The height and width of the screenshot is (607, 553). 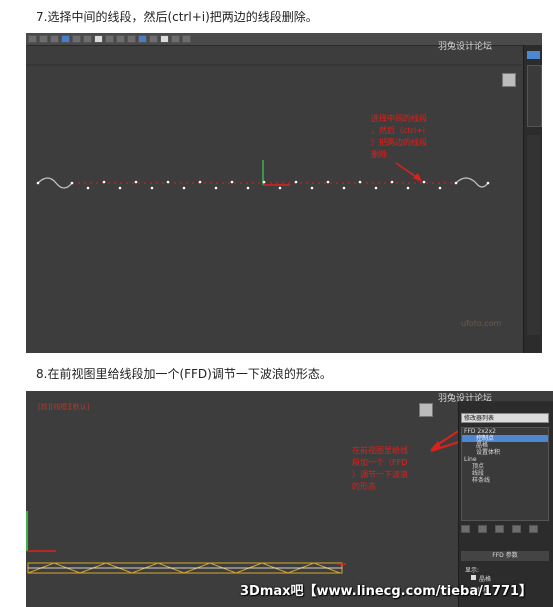 What do you see at coordinates (505, 556) in the screenshot?
I see `ffd-params-rollout-title: FFD 参数` at bounding box center [505, 556].